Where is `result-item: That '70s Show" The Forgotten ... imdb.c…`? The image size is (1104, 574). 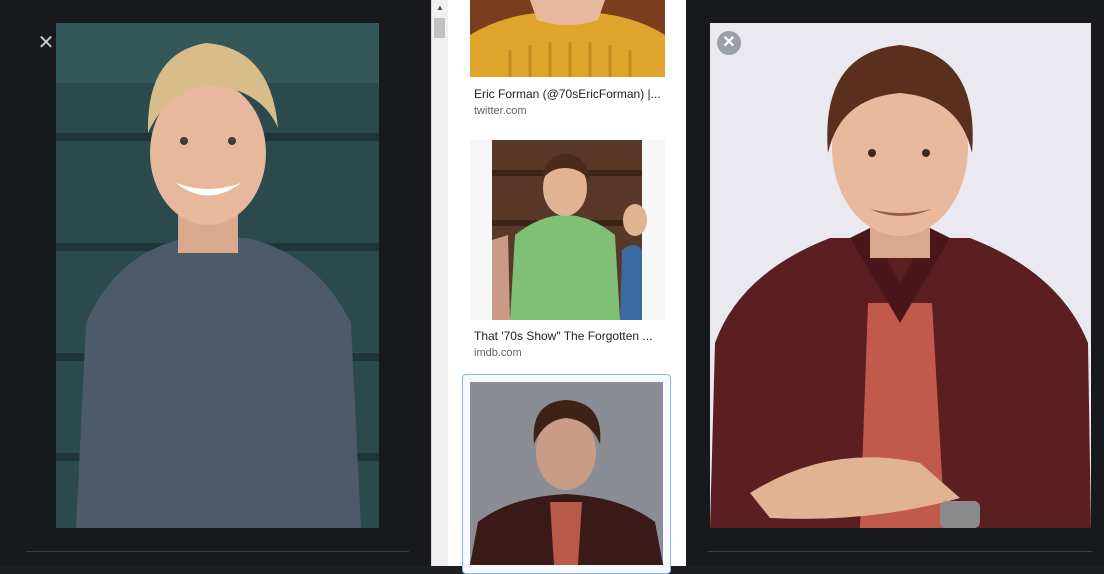 result-item: That '70s Show" The Forgotten ... imdb.c… is located at coordinates (567, 252).